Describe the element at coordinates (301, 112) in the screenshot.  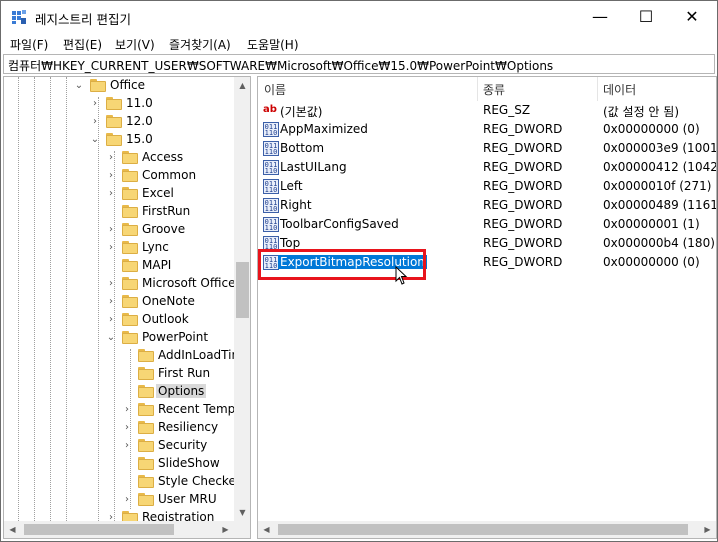
I see `value-name: (기본값)` at that location.